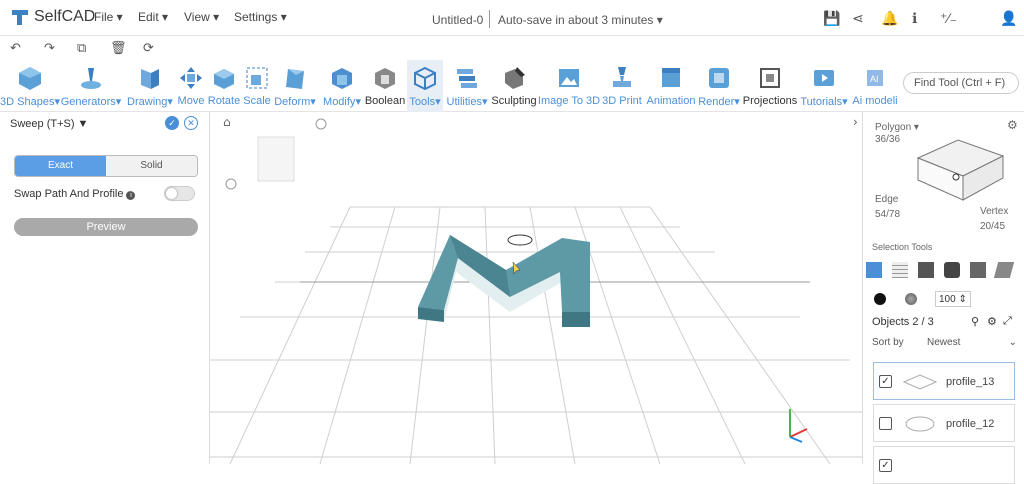  Describe the element at coordinates (961, 165) in the screenshot. I see `selection-mode-cube` at that location.